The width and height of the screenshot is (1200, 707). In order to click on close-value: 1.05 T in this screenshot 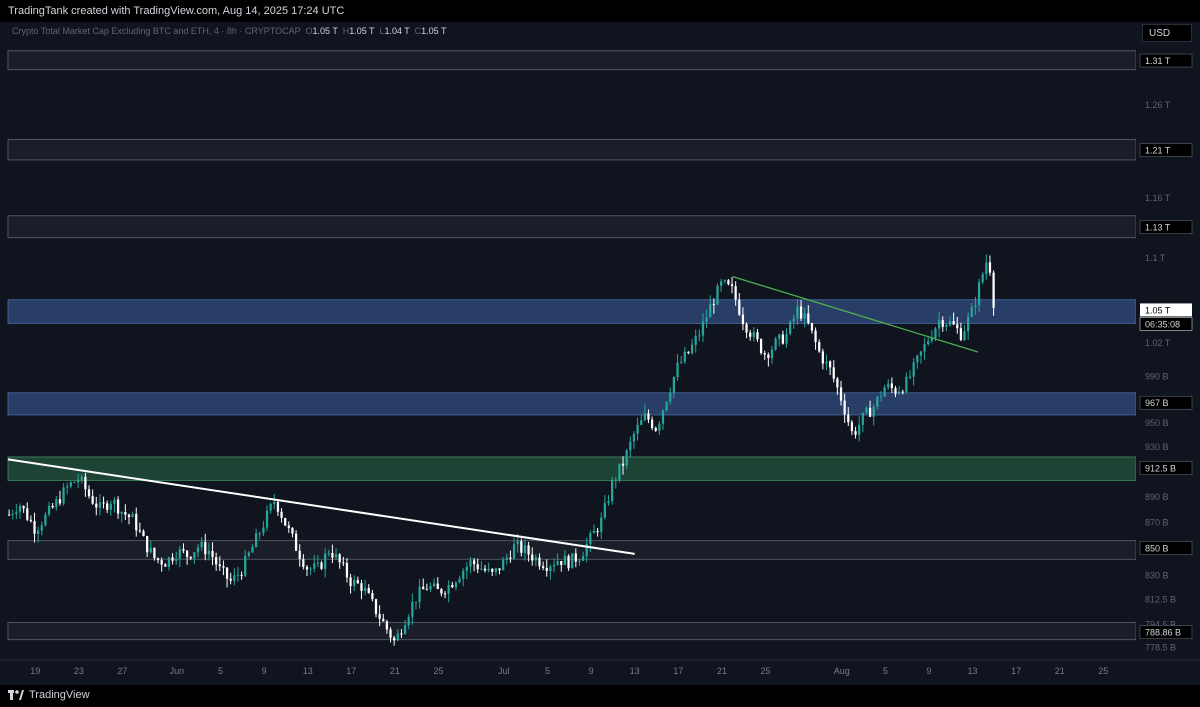, I will do `click(434, 31)`.